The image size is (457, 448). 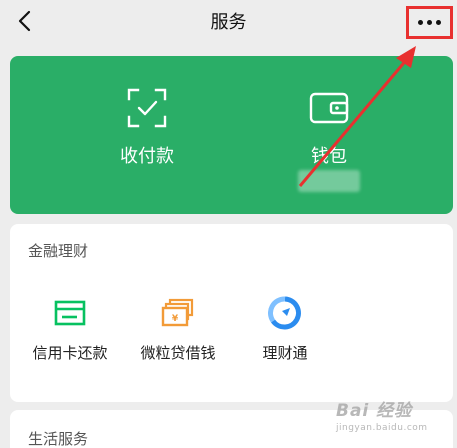 What do you see at coordinates (70, 313) in the screenshot?
I see `credit-card-icon` at bounding box center [70, 313].